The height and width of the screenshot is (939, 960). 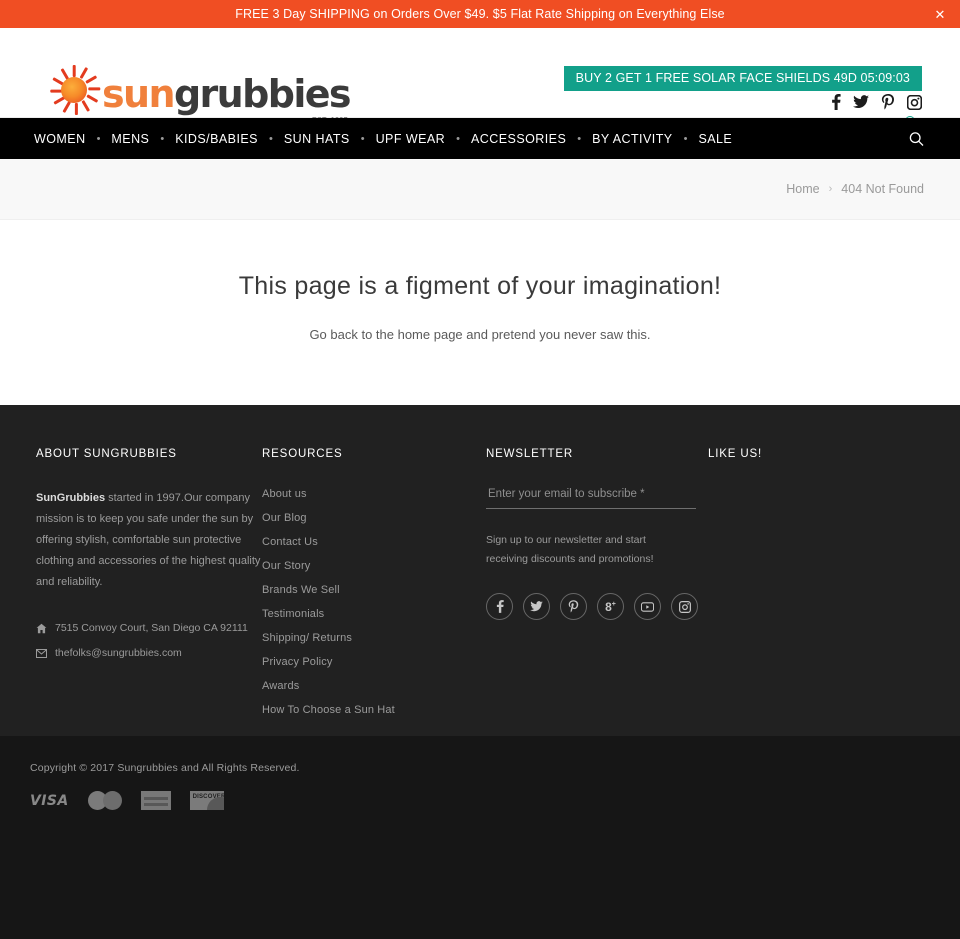 What do you see at coordinates (735, 454) in the screenshot?
I see `like-us-heading: LIKE US!` at bounding box center [735, 454].